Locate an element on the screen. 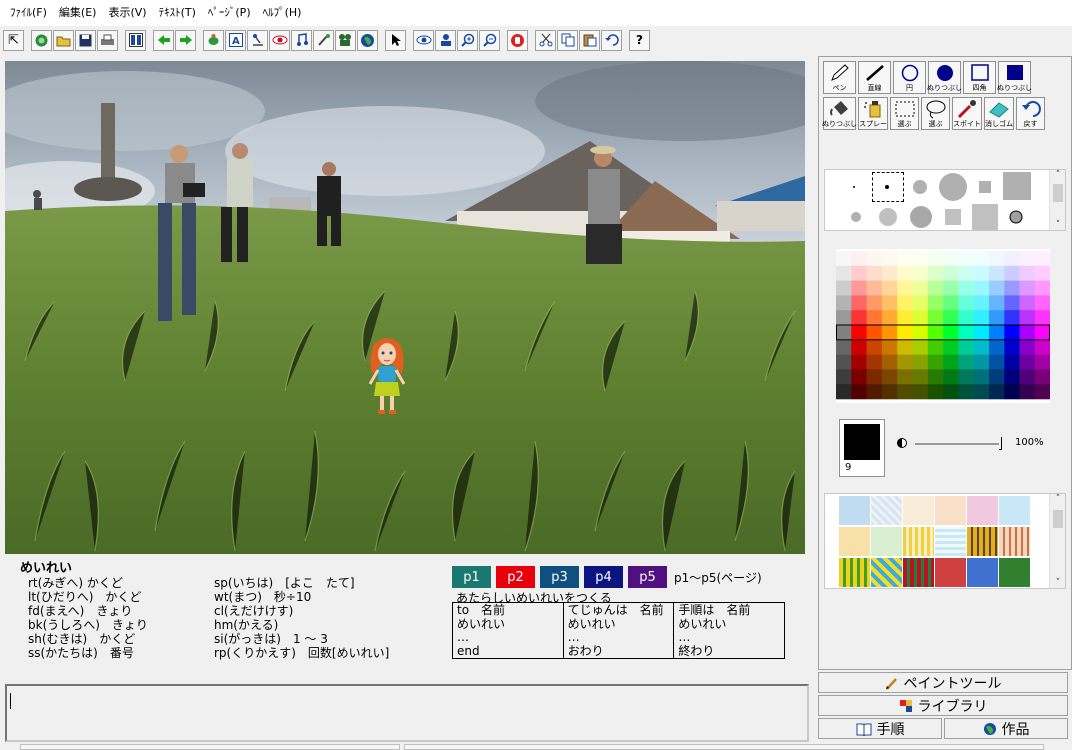 The width and height of the screenshot is (1072, 750). turtle-icon is located at coordinates (213, 40).